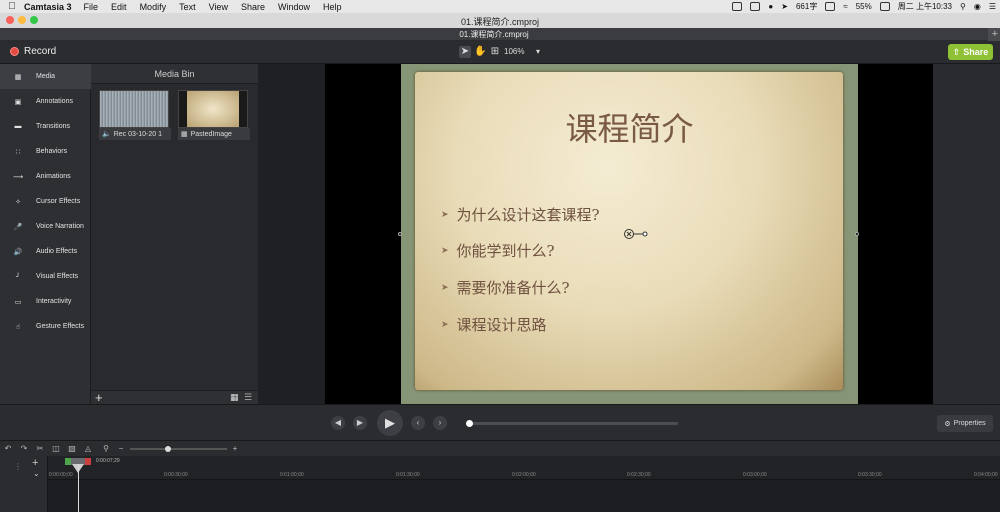 This screenshot has height=512, width=1000. Describe the element at coordinates (99, 397) in the screenshot. I see `add-media-icon: +` at that location.